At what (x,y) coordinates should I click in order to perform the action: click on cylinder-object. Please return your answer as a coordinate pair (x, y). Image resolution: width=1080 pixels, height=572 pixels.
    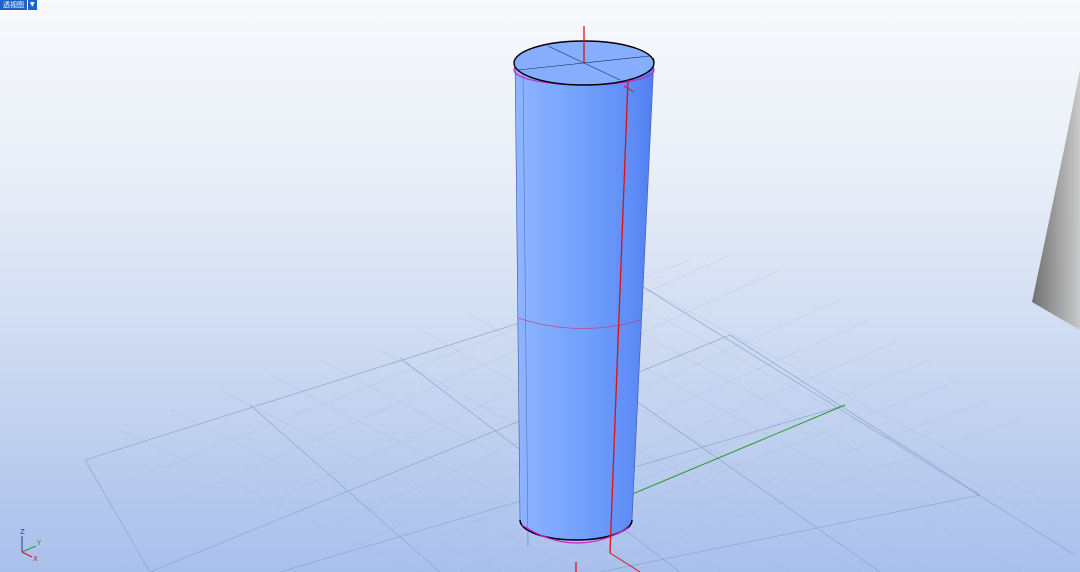
    Looking at the image, I should click on (584, 299).